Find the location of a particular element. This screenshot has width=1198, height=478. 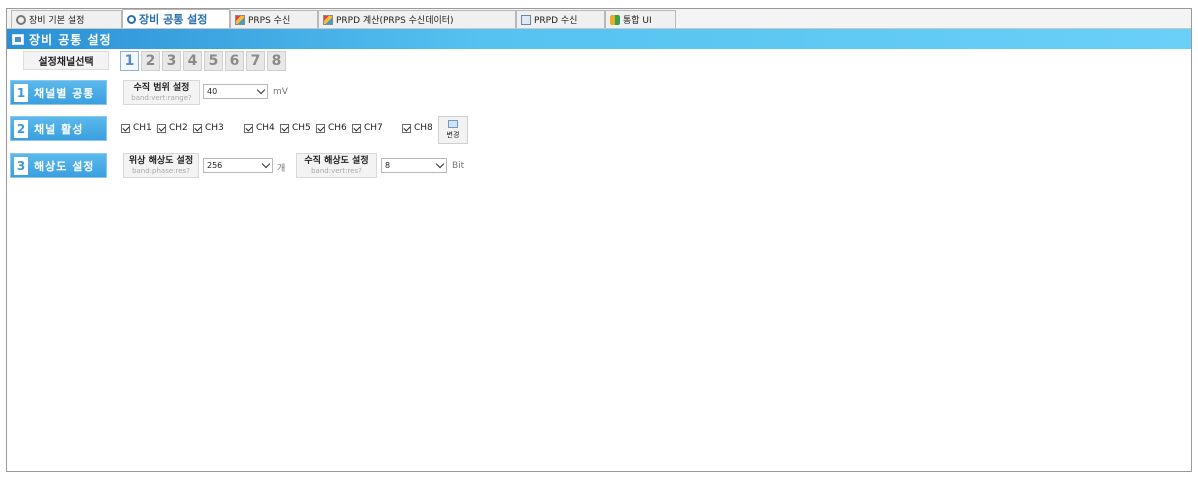

channel-select-7: 7 is located at coordinates (255, 61).